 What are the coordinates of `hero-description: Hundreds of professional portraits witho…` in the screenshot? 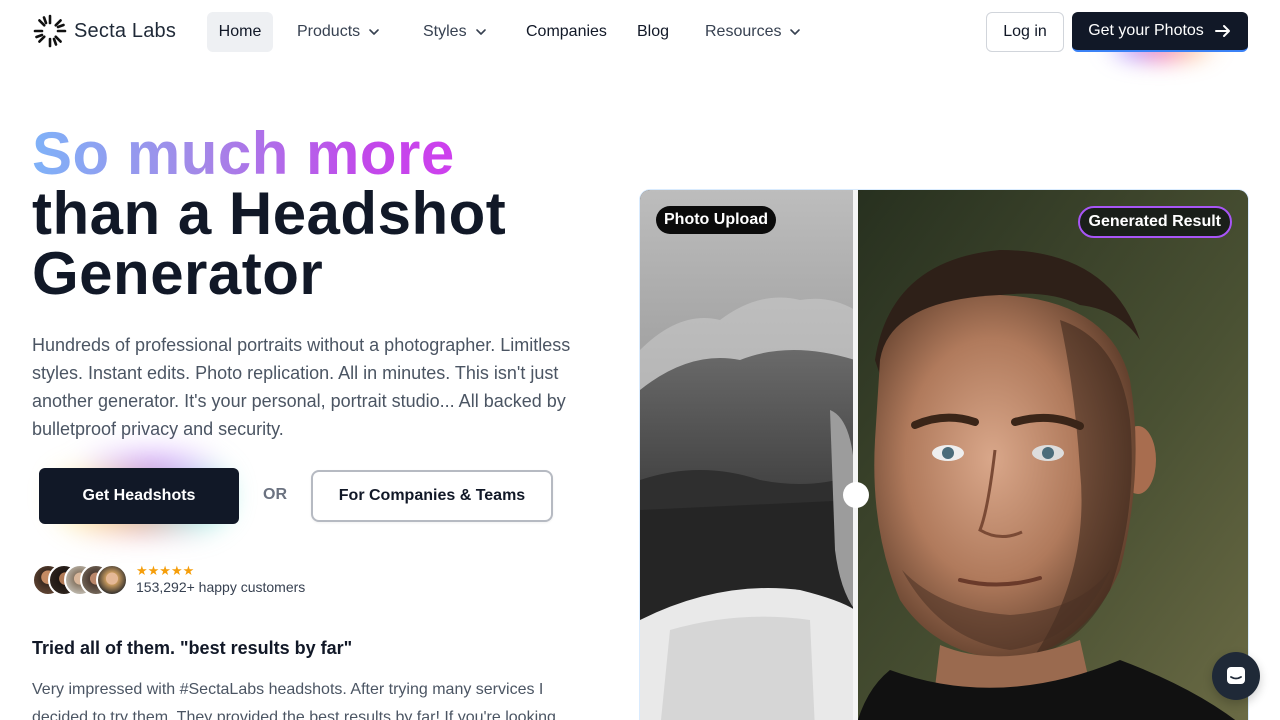 It's located at (301, 387).